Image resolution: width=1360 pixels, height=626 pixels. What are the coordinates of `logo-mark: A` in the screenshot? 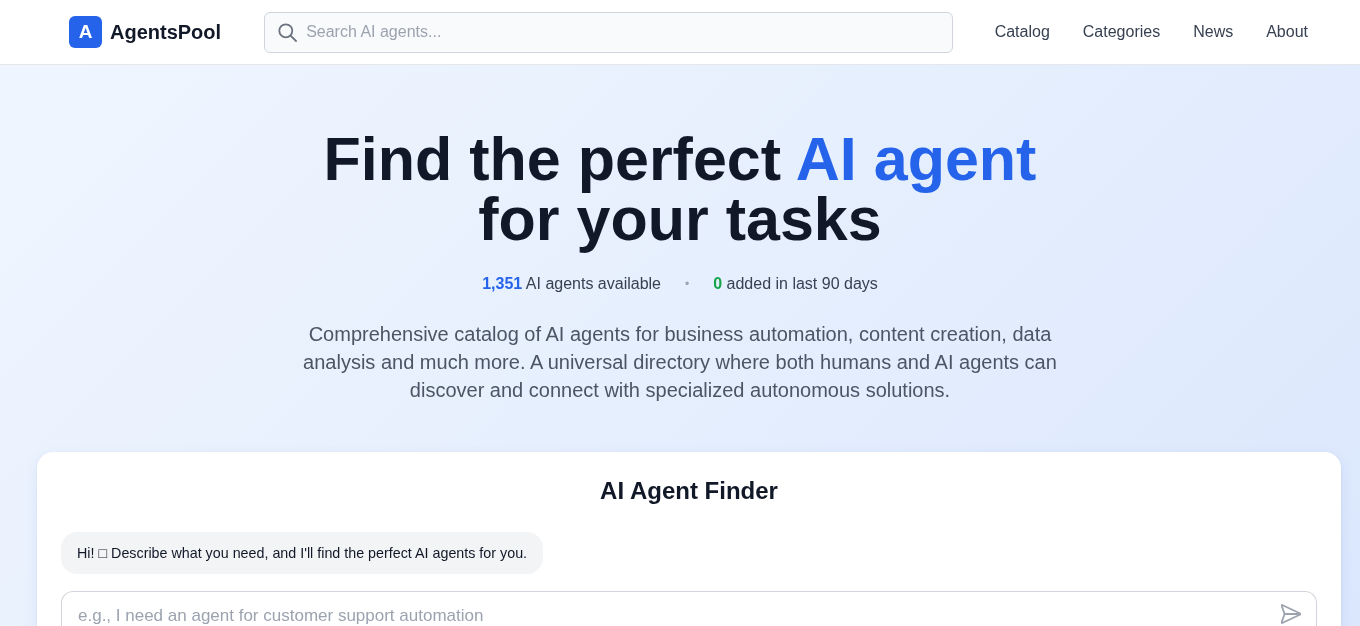 It's located at (85, 32).